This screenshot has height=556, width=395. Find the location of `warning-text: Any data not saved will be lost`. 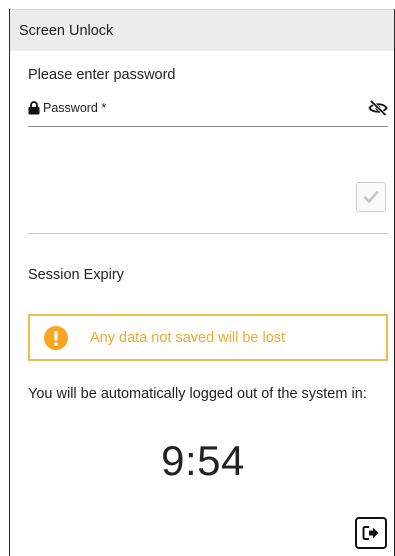

warning-text: Any data not saved will be lost is located at coordinates (188, 337).